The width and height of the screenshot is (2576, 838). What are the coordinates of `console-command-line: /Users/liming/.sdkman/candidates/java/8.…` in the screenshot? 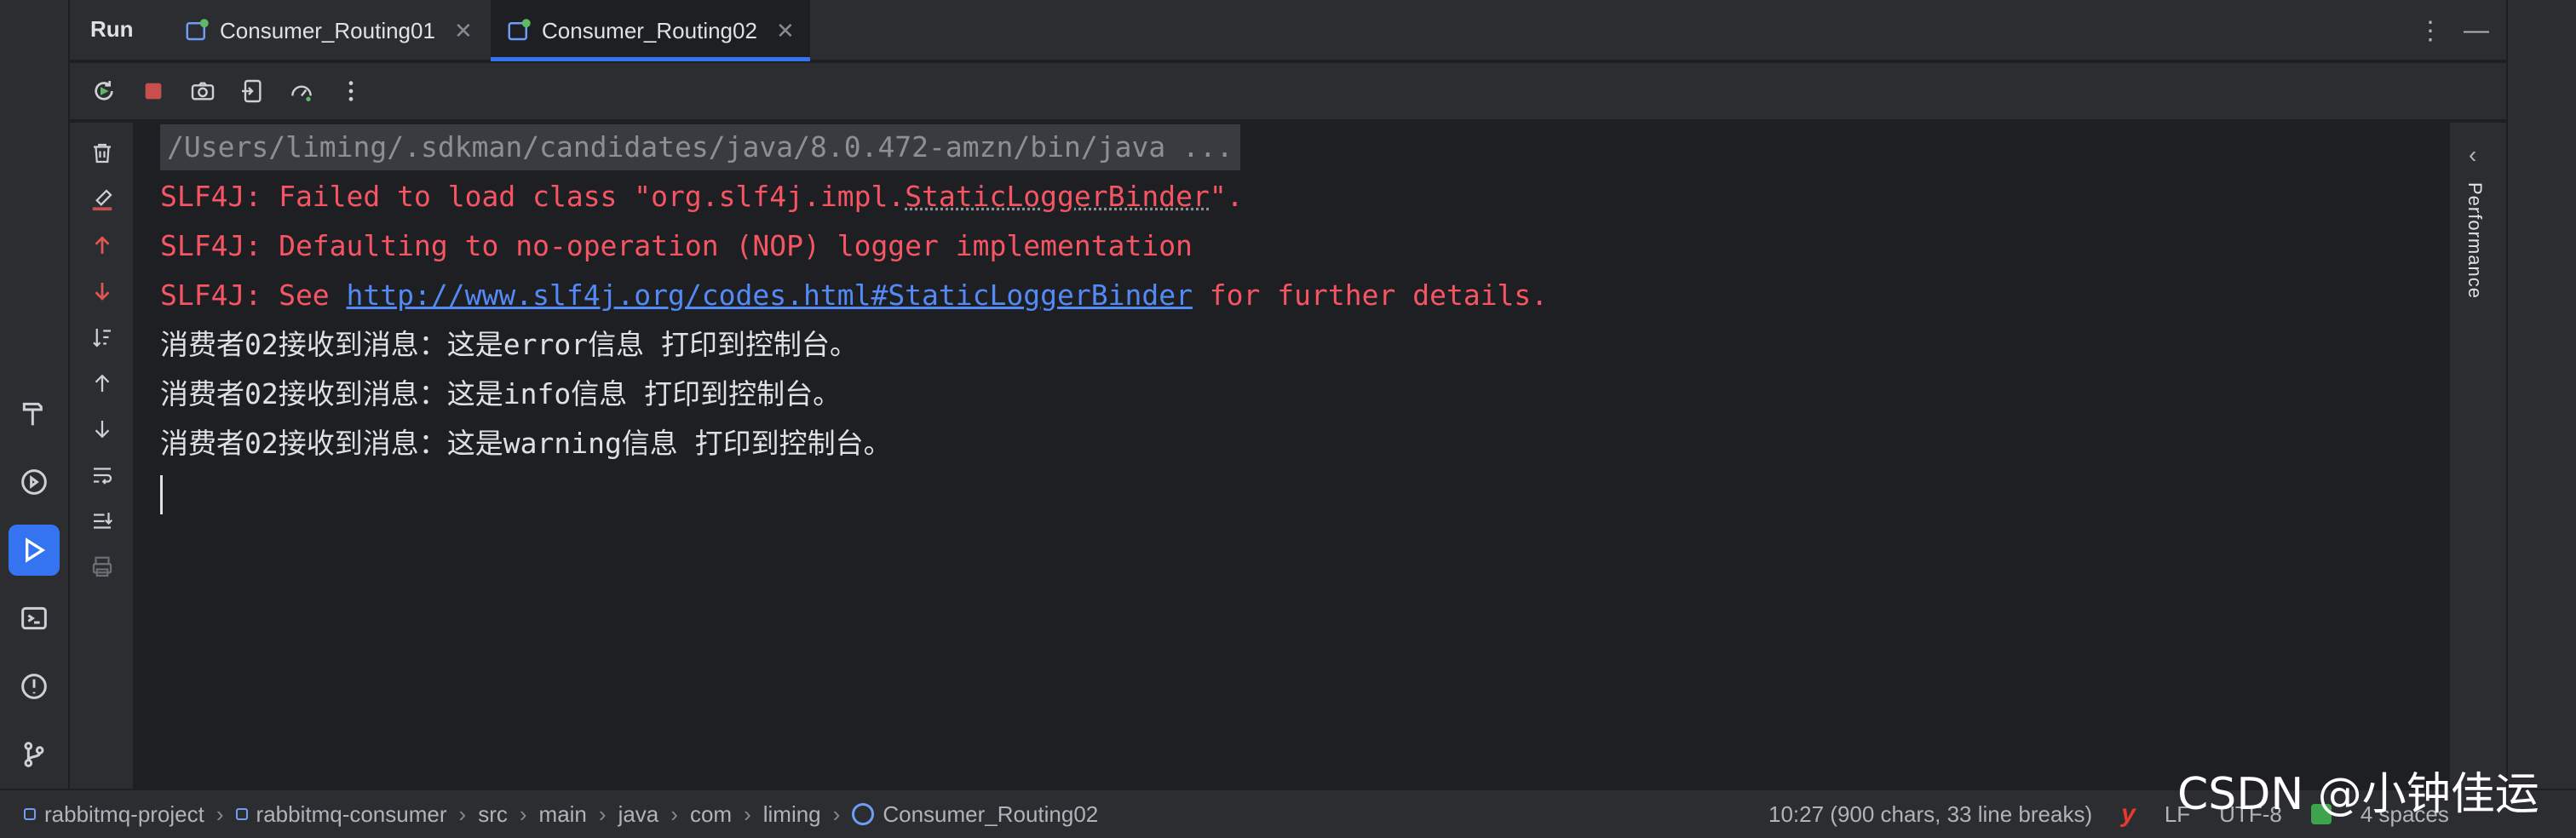 It's located at (700, 147).